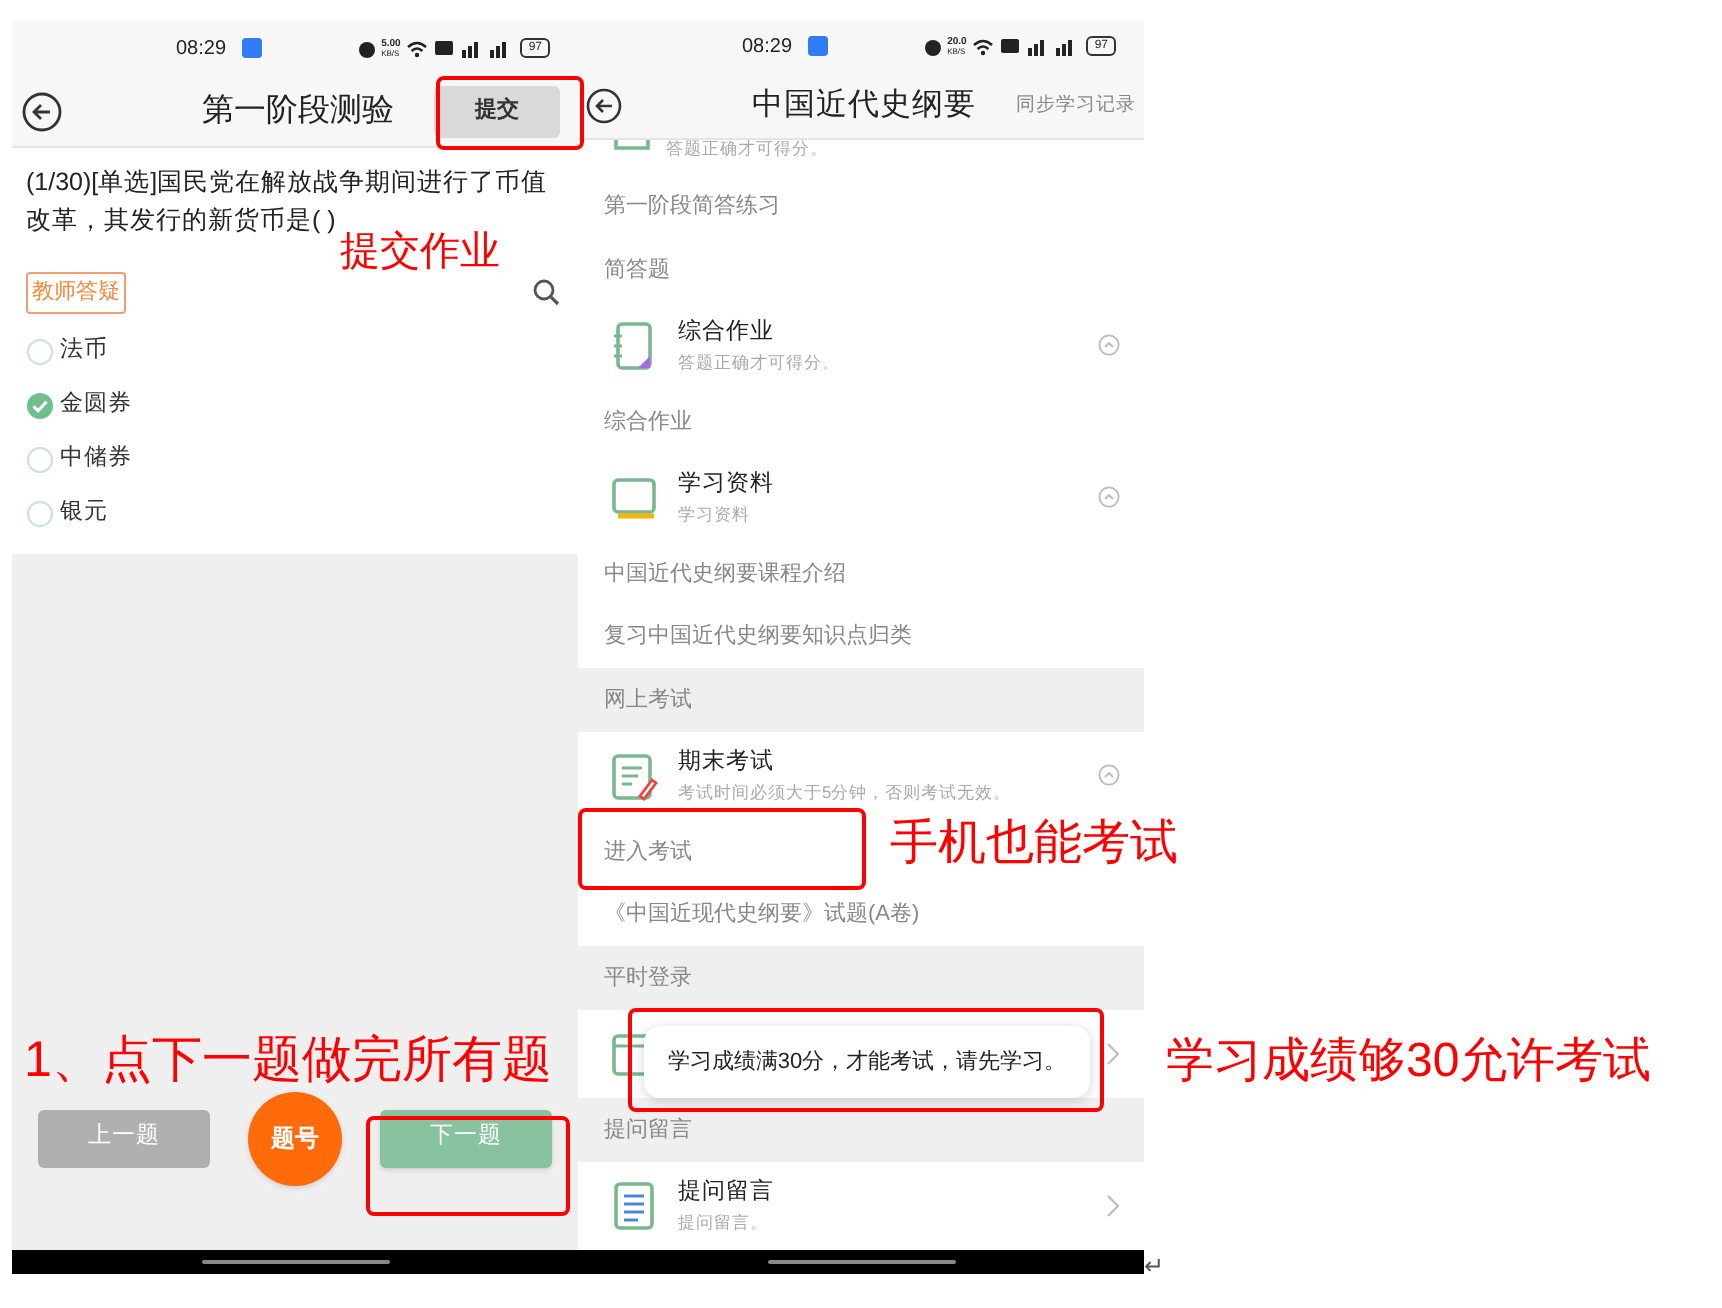 The image size is (1722, 1308). Describe the element at coordinates (466, 1138) in the screenshot. I see `next-button: 下一题` at that location.